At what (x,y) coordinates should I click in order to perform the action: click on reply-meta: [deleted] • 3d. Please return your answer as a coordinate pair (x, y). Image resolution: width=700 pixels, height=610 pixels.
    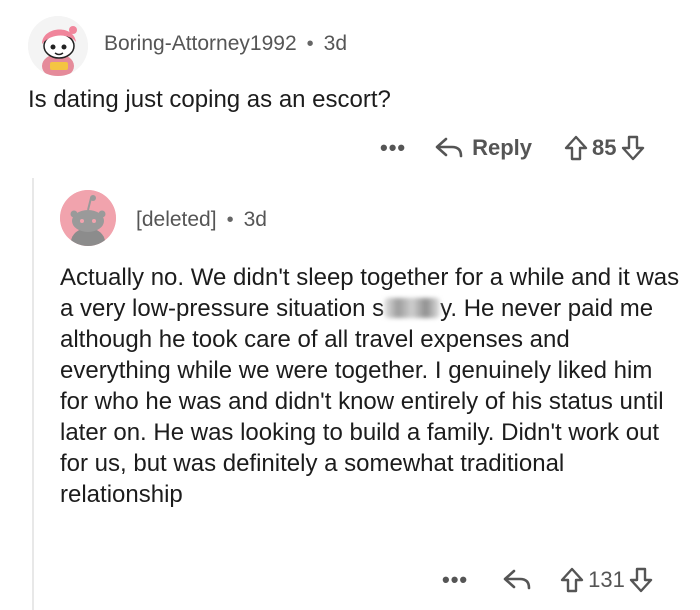
    Looking at the image, I should click on (201, 220).